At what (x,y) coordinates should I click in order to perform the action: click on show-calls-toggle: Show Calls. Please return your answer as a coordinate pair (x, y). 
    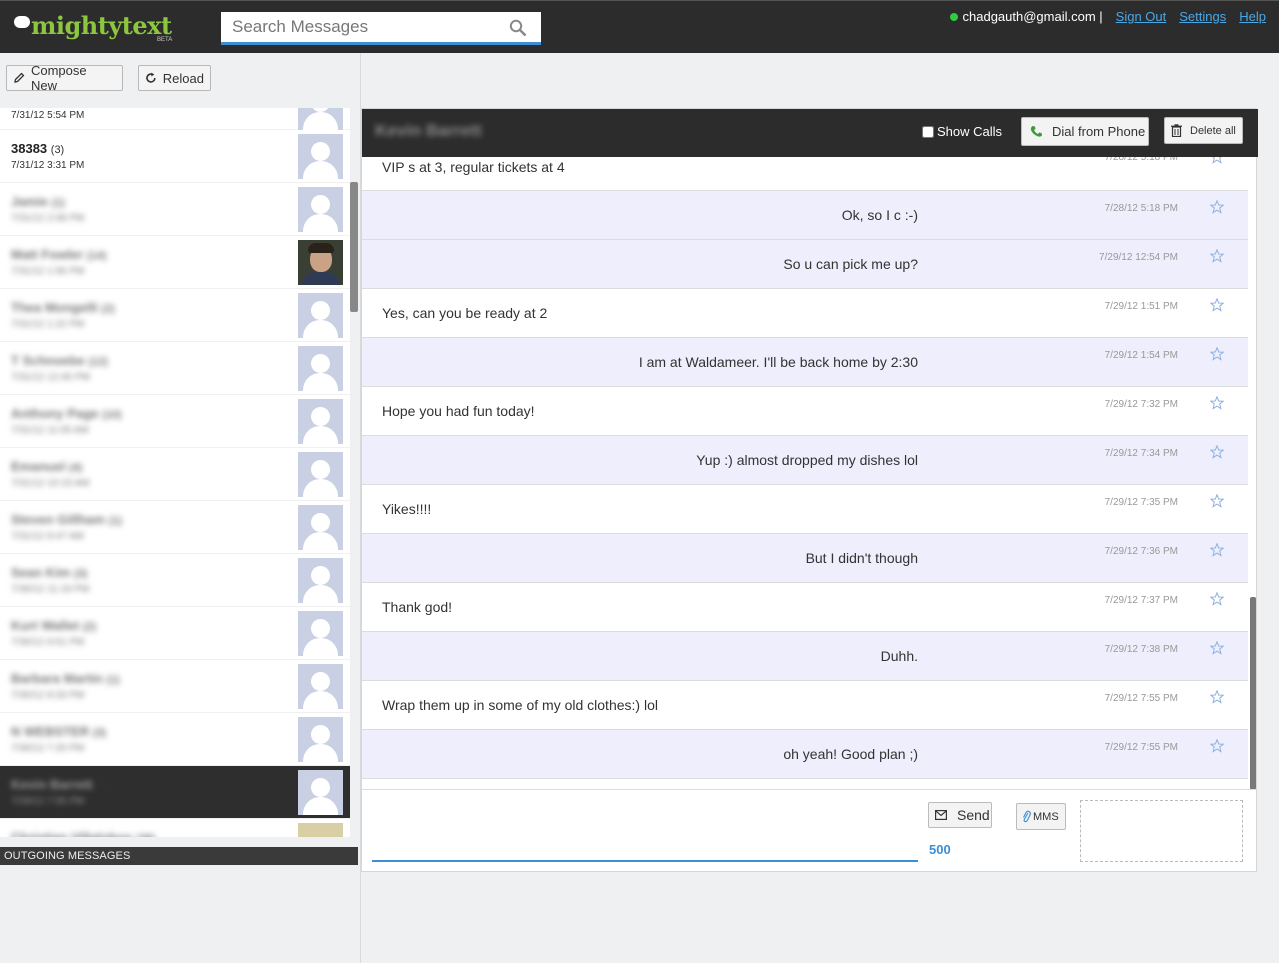
    Looking at the image, I should click on (962, 131).